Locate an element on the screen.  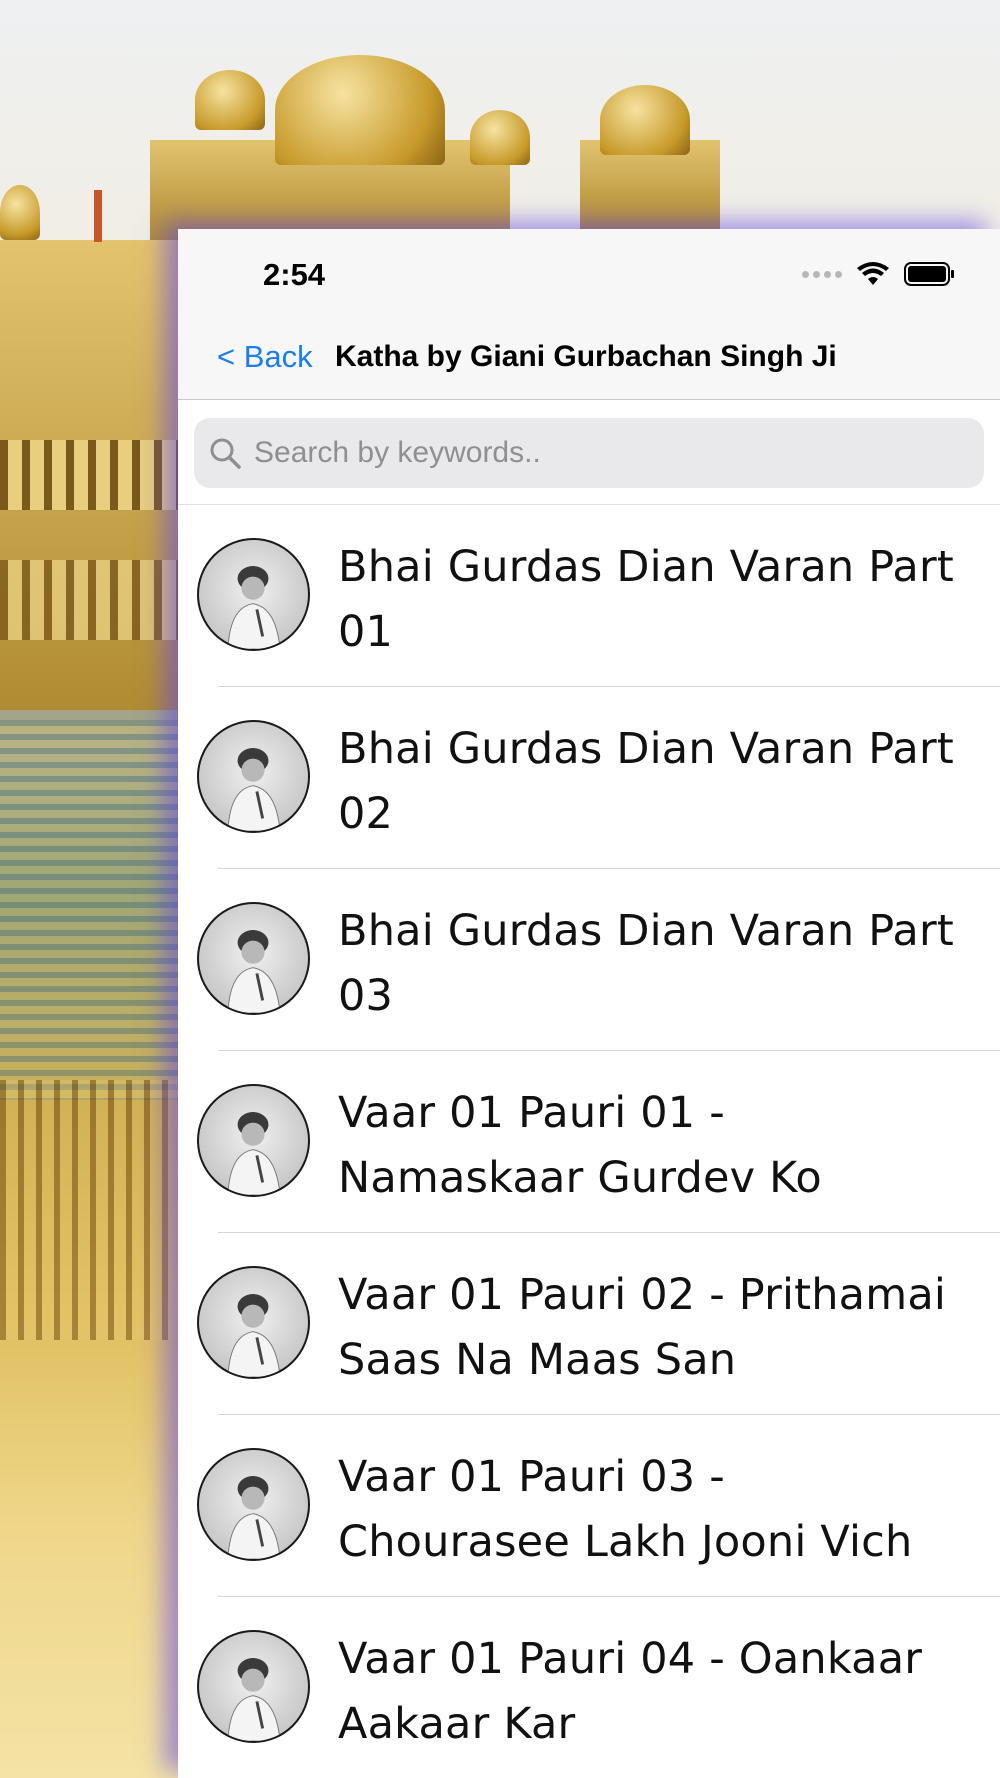
battery-icon is located at coordinates (929, 274).